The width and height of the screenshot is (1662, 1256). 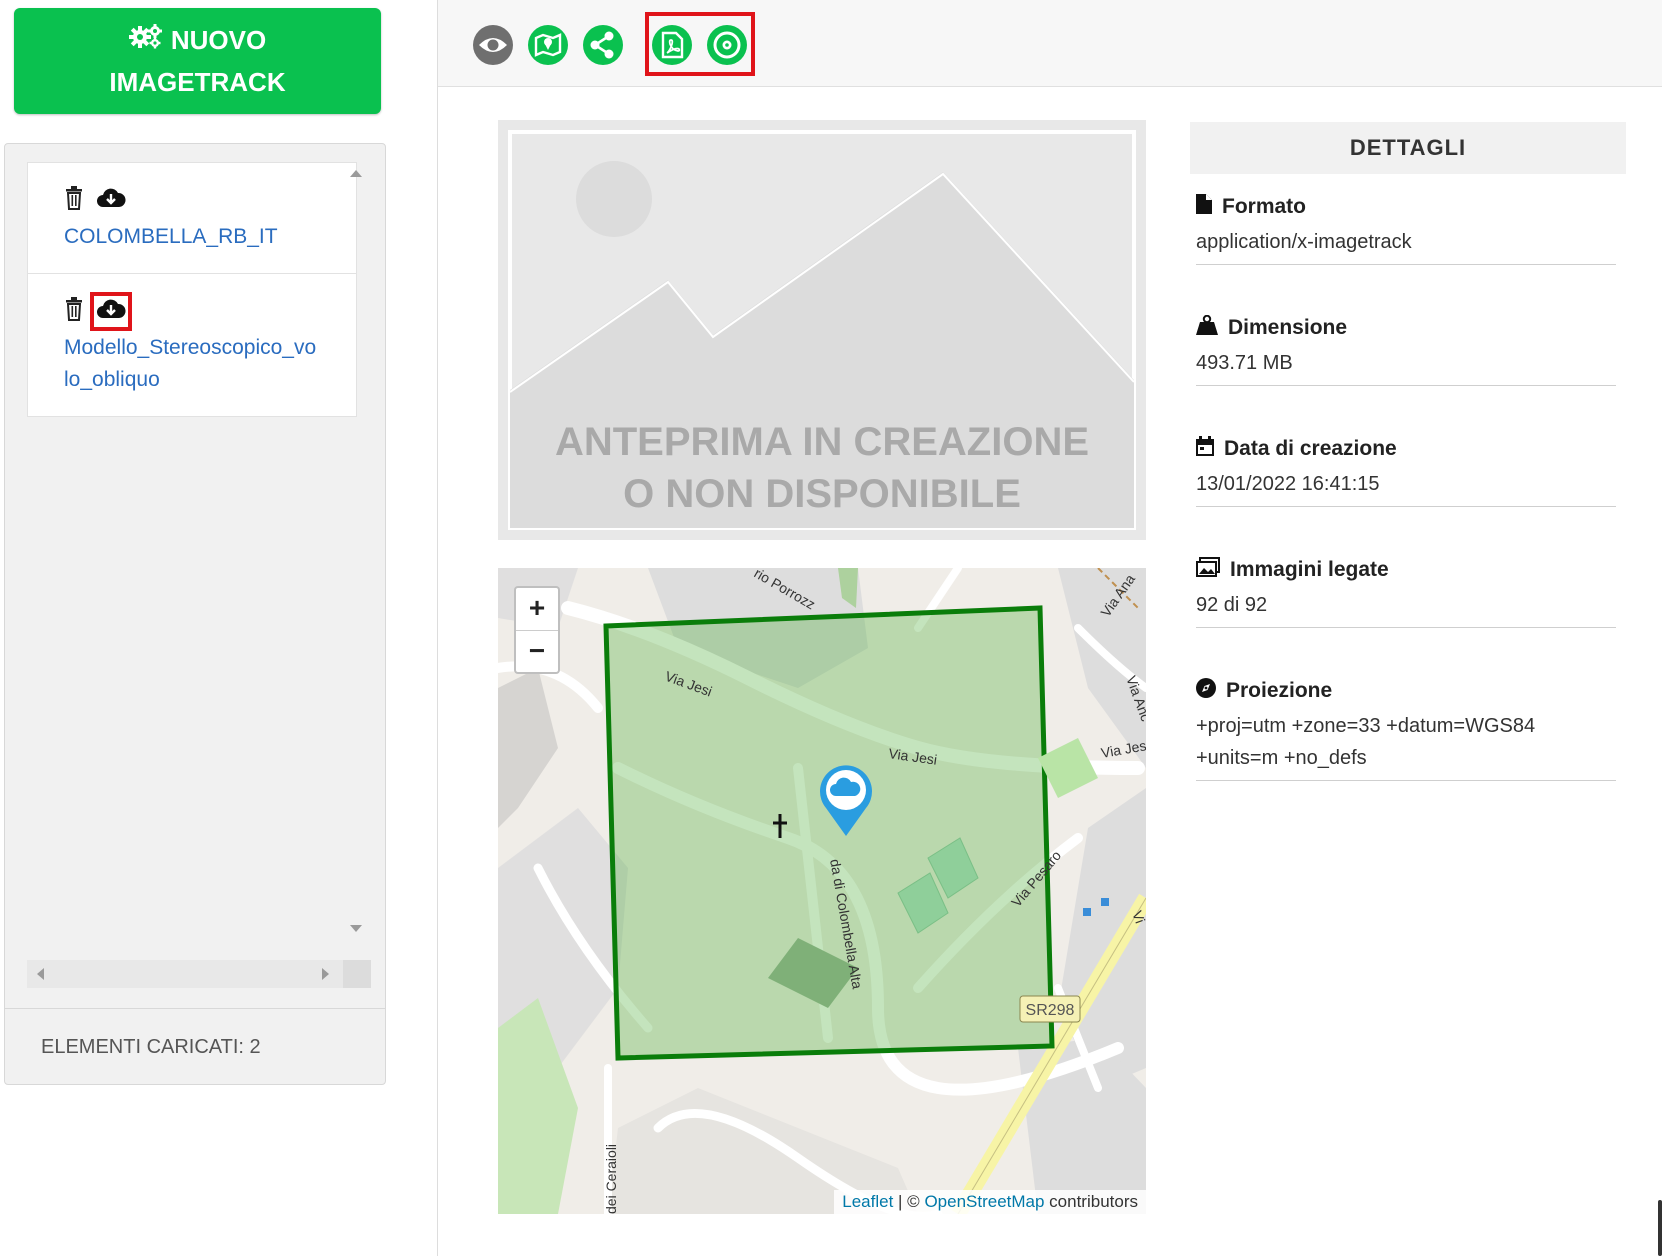 I want to click on detail-linked-images: Immagini legate 92 di 92, so click(x=1406, y=582).